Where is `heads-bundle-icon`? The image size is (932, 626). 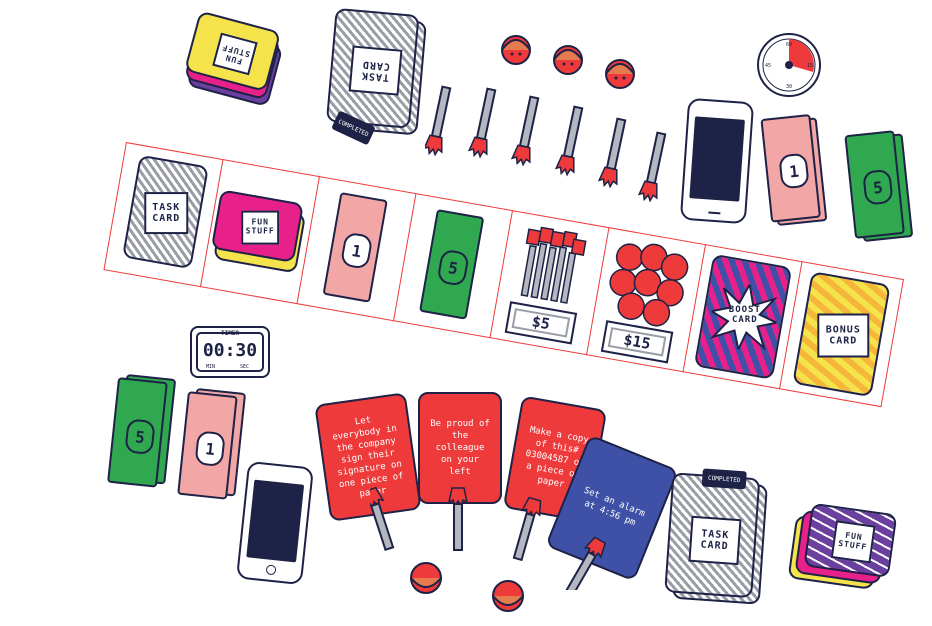 heads-bundle-icon is located at coordinates (649, 285).